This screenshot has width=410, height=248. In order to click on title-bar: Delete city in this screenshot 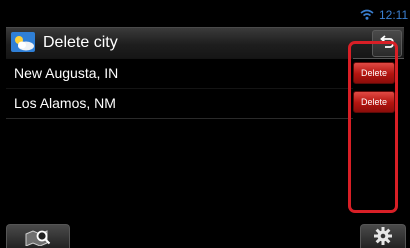, I will do `click(205, 43)`.